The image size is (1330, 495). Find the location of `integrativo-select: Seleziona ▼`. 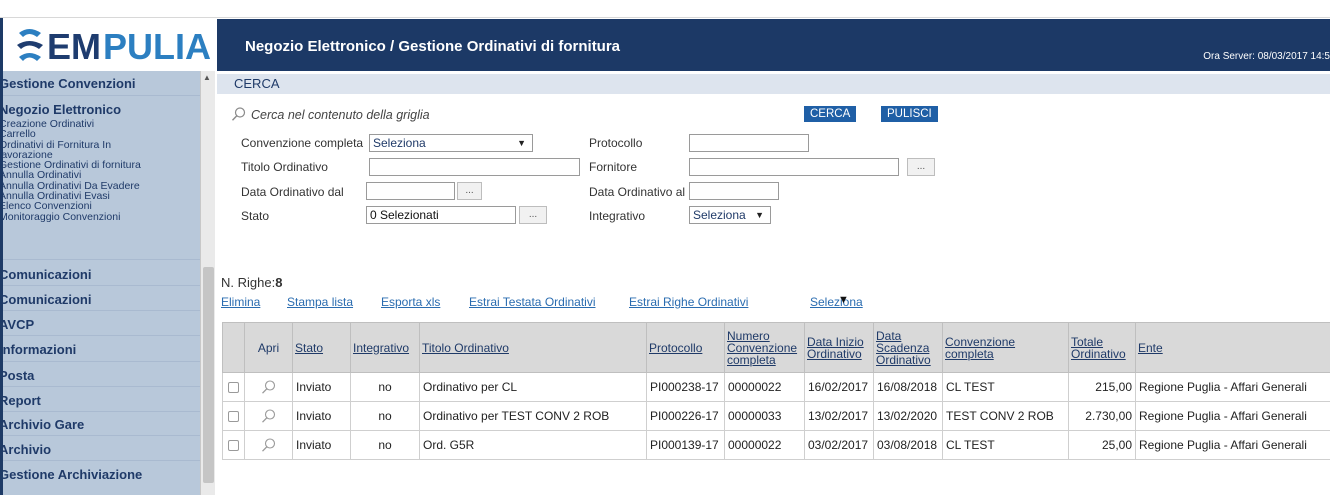

integrativo-select: Seleziona ▼ is located at coordinates (730, 215).